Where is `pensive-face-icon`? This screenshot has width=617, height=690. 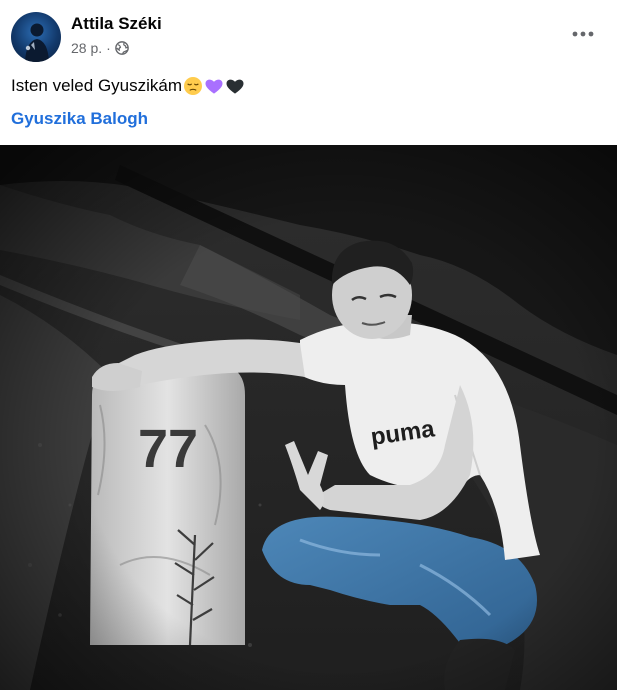
pensive-face-icon is located at coordinates (193, 86).